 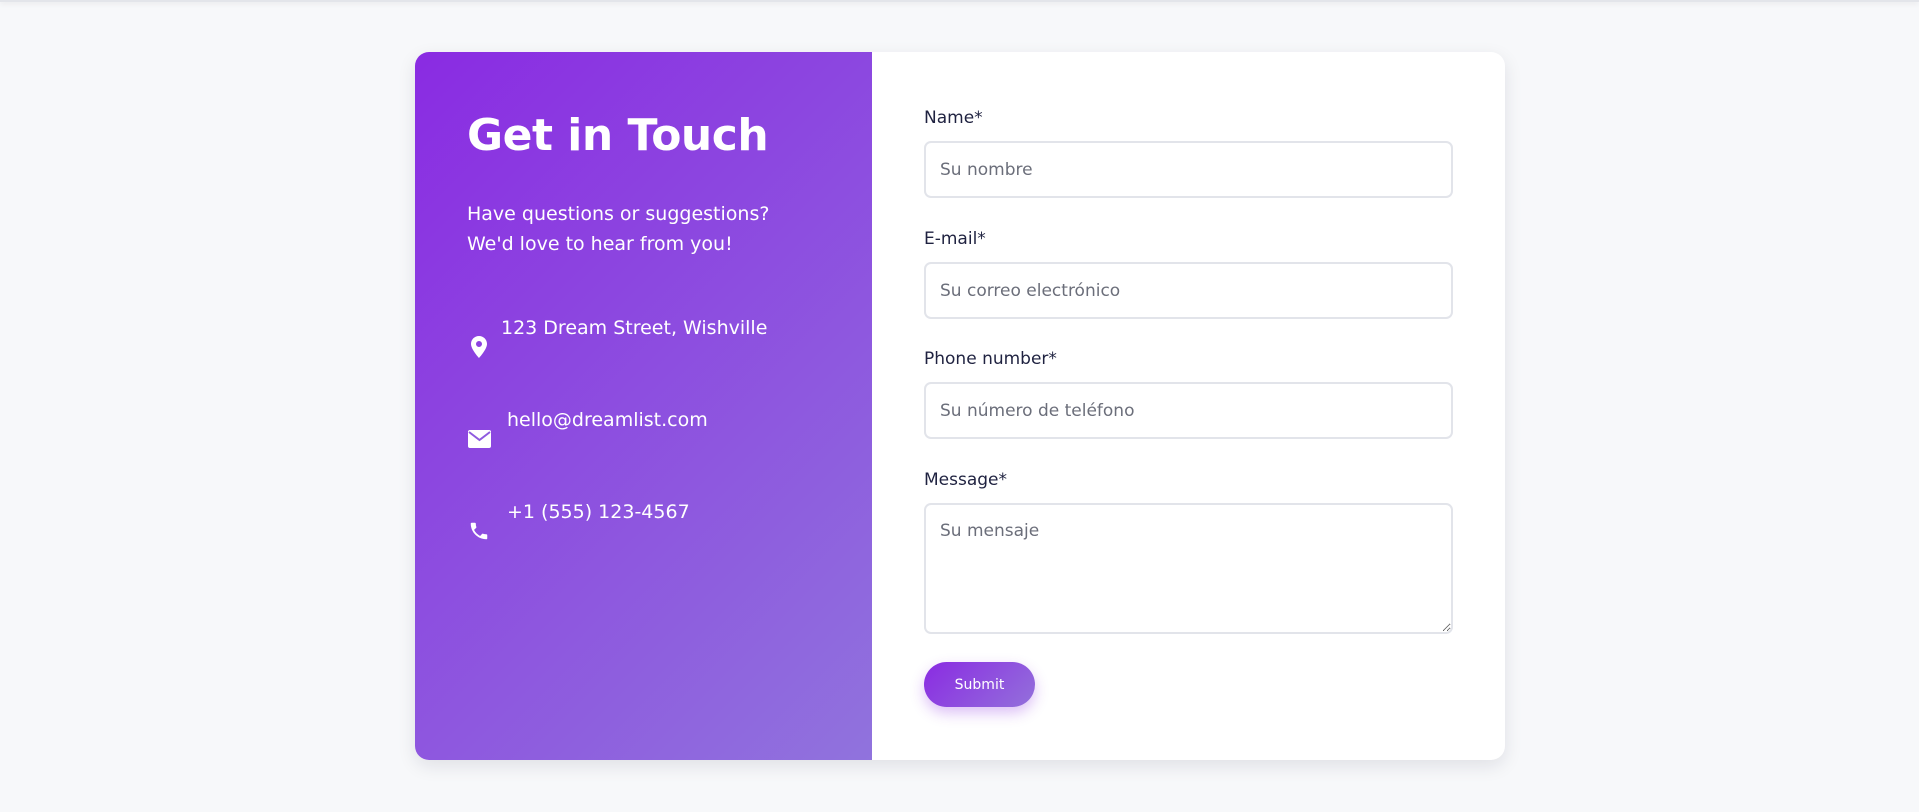 I want to click on phone-icon, so click(x=479, y=531).